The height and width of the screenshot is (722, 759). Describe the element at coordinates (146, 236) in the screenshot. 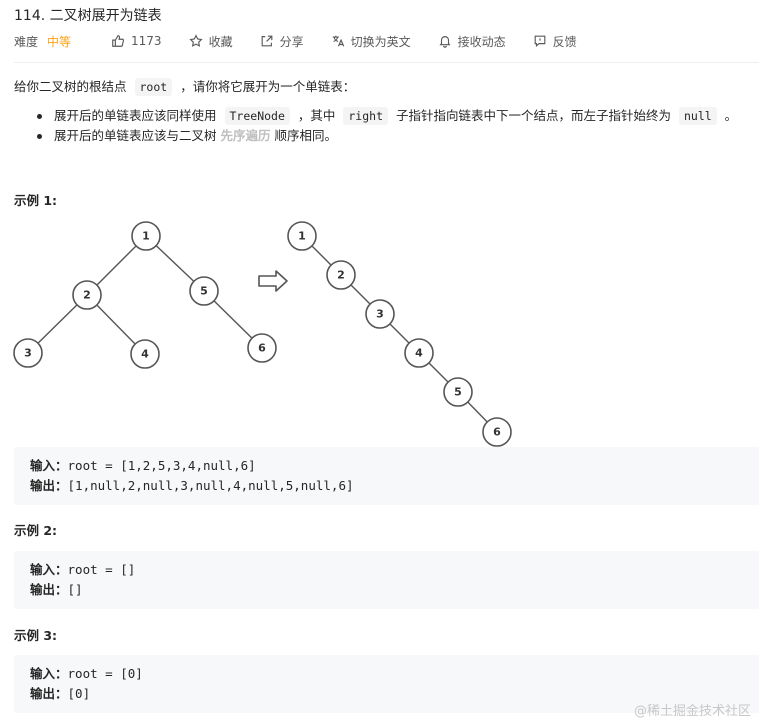

I see `tree-node-label: 1` at that location.